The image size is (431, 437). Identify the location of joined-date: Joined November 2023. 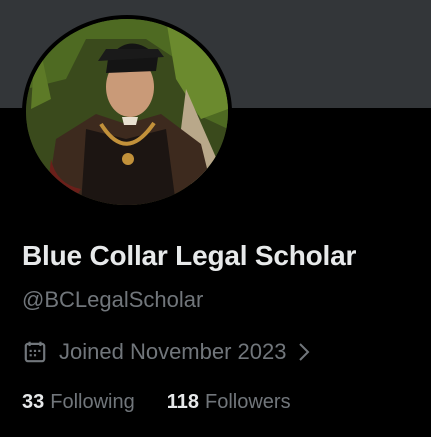
(167, 352).